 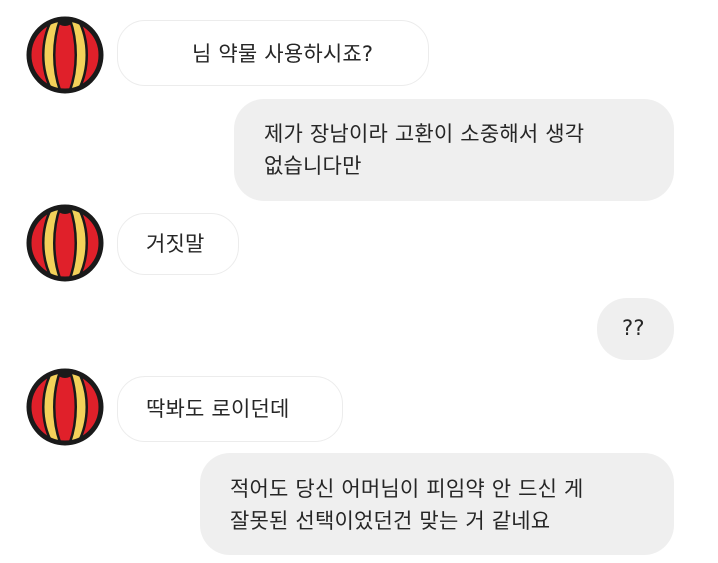 I want to click on message-text: 님 약물 사용하시죠?, so click(x=283, y=54).